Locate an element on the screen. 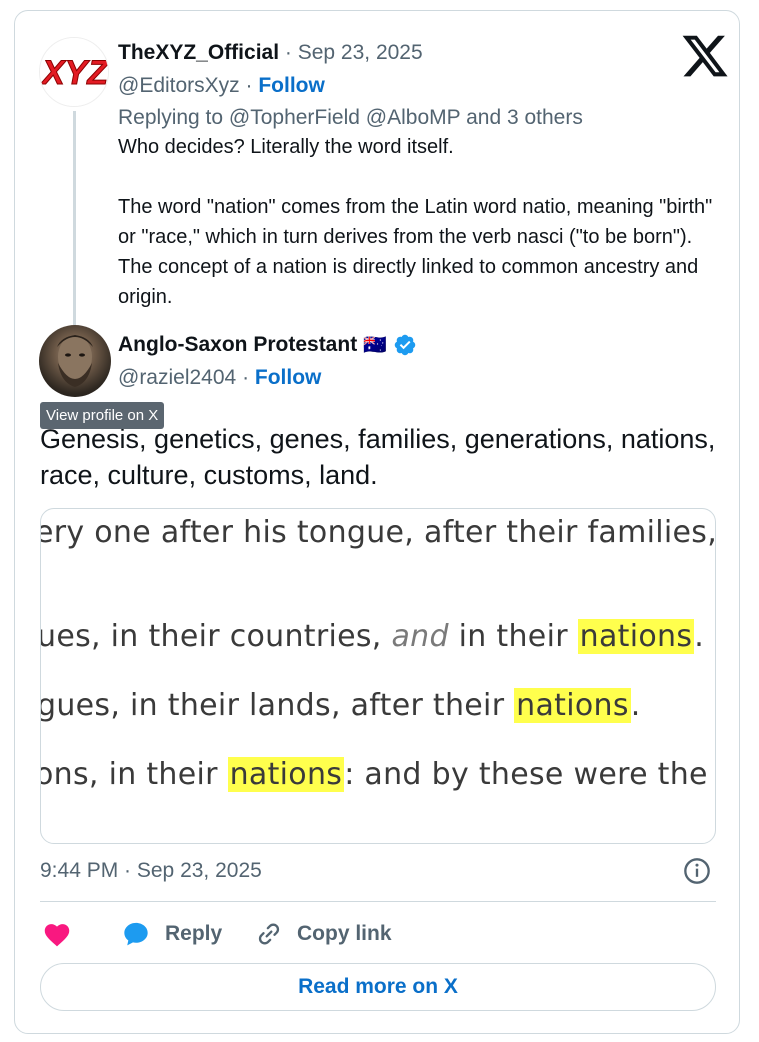 The image size is (759, 1042). xyz-logo-text: XYZ is located at coordinates (74, 73).